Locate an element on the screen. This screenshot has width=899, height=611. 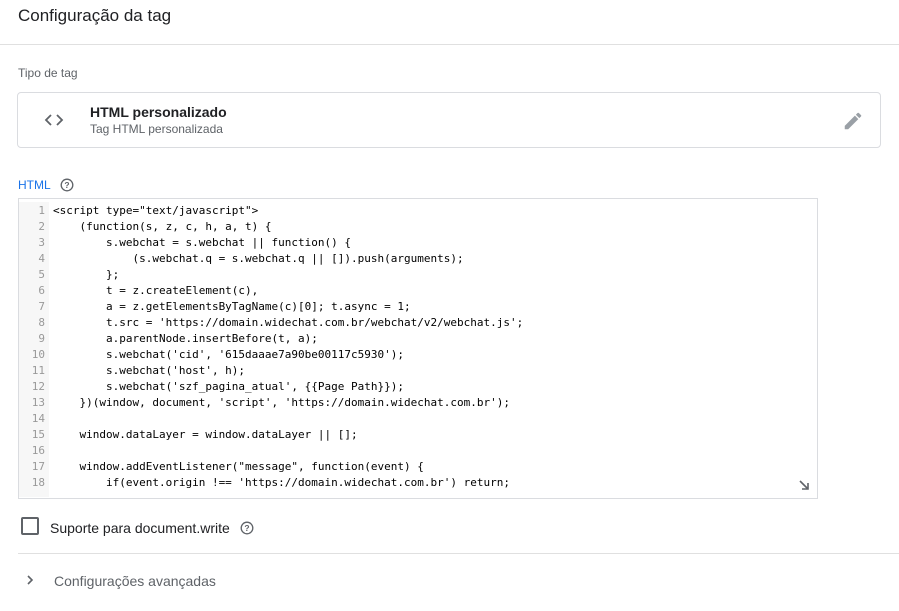
code-line: 2 (function(s, z, c, h, a, t) { is located at coordinates (418, 227).